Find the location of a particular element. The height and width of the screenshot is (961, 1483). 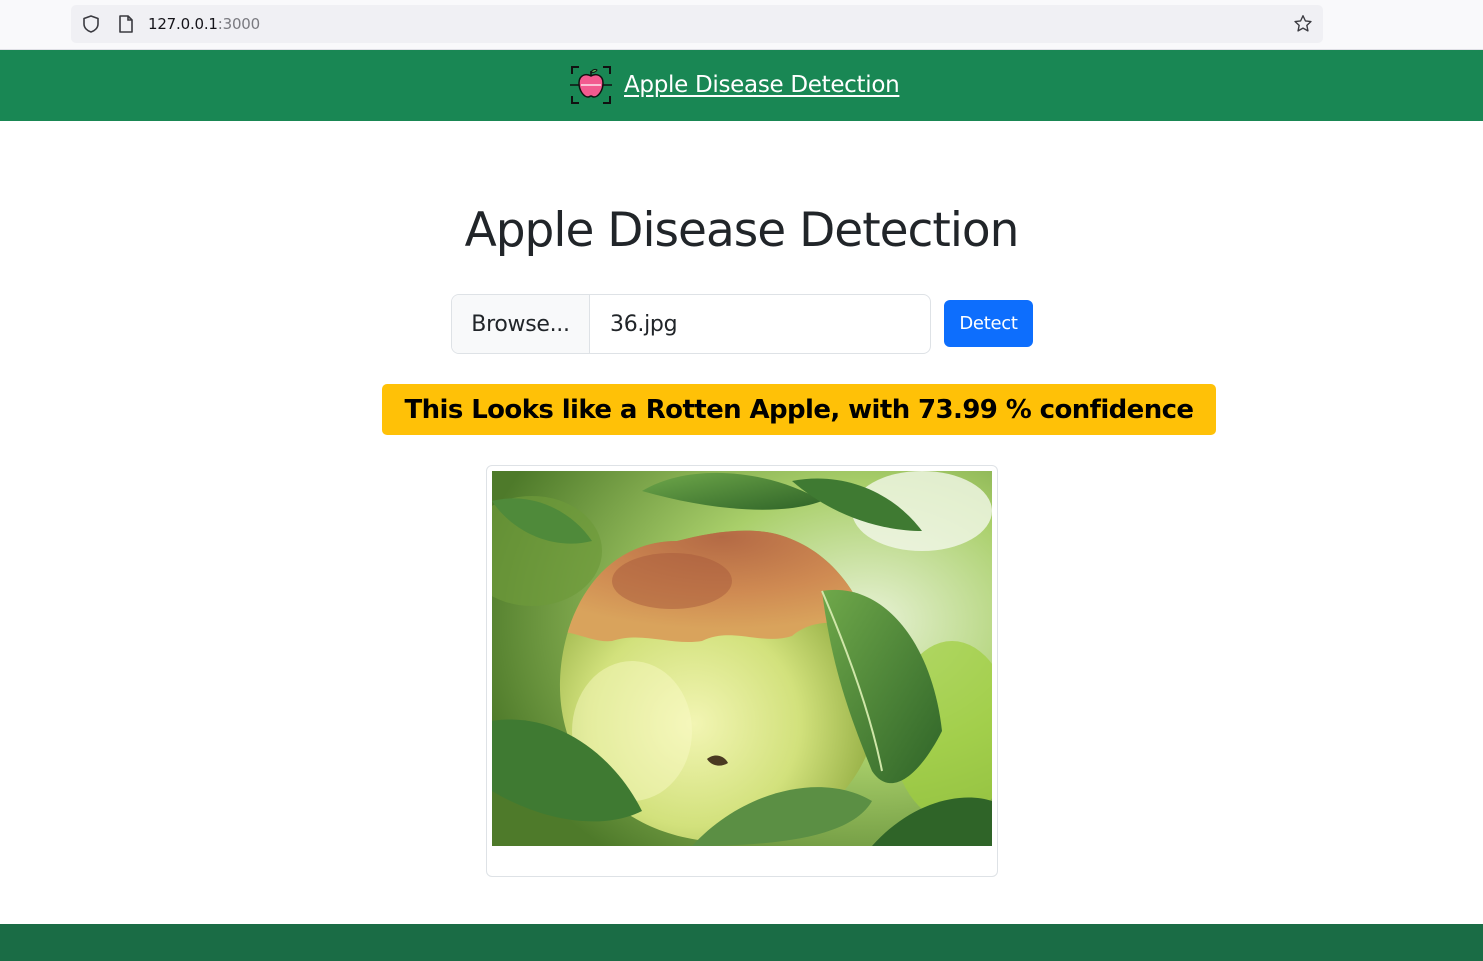

navbar: Apple Disease Detection is located at coordinates (741, 85).